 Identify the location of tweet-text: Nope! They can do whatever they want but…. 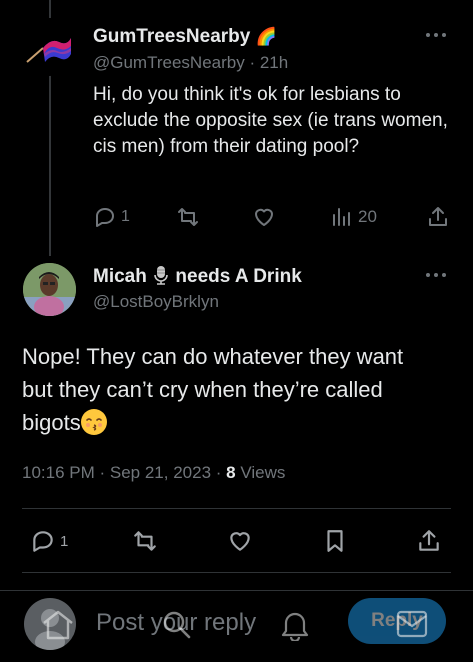
(213, 389).